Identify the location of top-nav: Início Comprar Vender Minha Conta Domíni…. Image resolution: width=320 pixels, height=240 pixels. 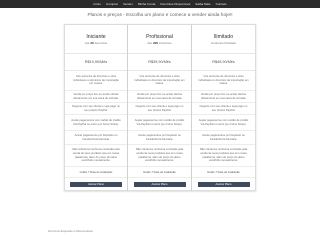
(160, 4).